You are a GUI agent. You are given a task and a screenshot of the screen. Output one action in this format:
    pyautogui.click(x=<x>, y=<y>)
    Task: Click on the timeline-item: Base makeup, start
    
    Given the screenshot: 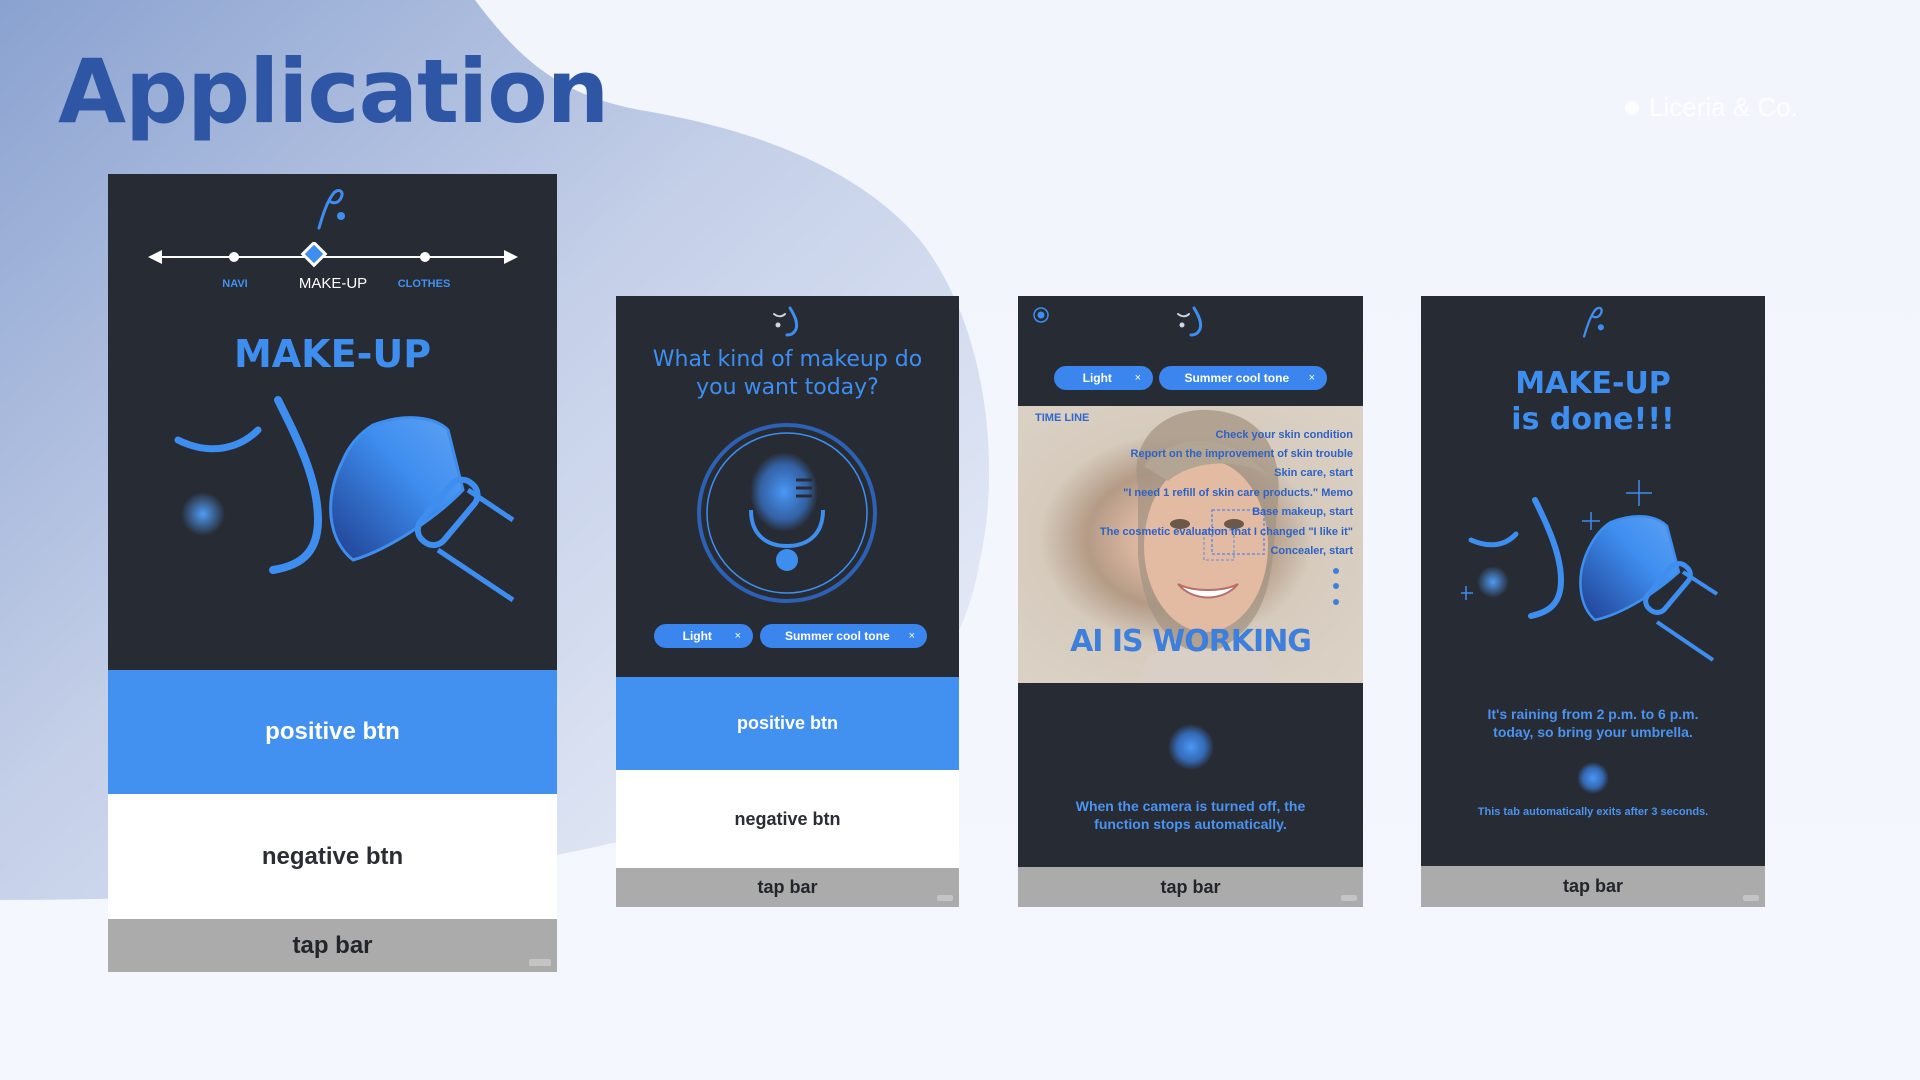 What is the action you would take?
    pyautogui.click(x=1302, y=512)
    